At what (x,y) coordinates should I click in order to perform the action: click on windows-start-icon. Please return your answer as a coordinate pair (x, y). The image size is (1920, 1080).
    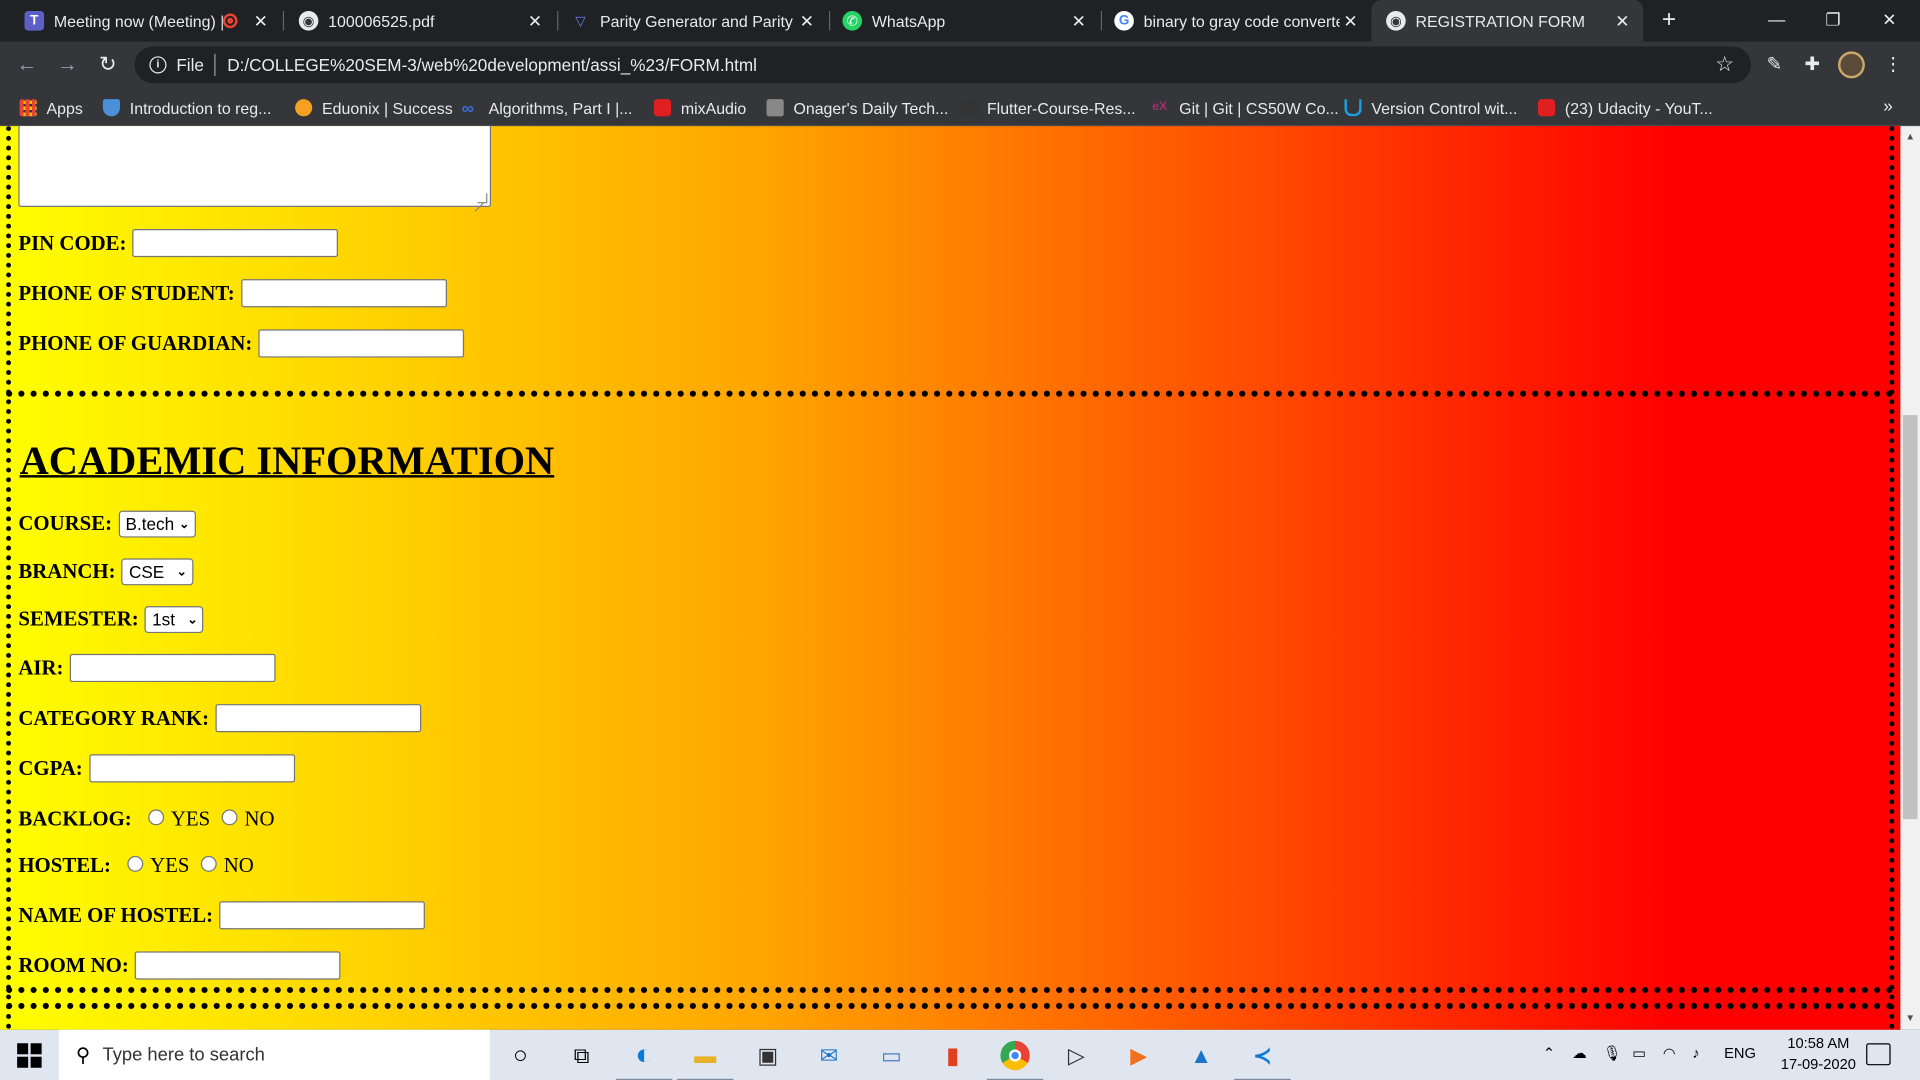
    Looking at the image, I should click on (29, 1055).